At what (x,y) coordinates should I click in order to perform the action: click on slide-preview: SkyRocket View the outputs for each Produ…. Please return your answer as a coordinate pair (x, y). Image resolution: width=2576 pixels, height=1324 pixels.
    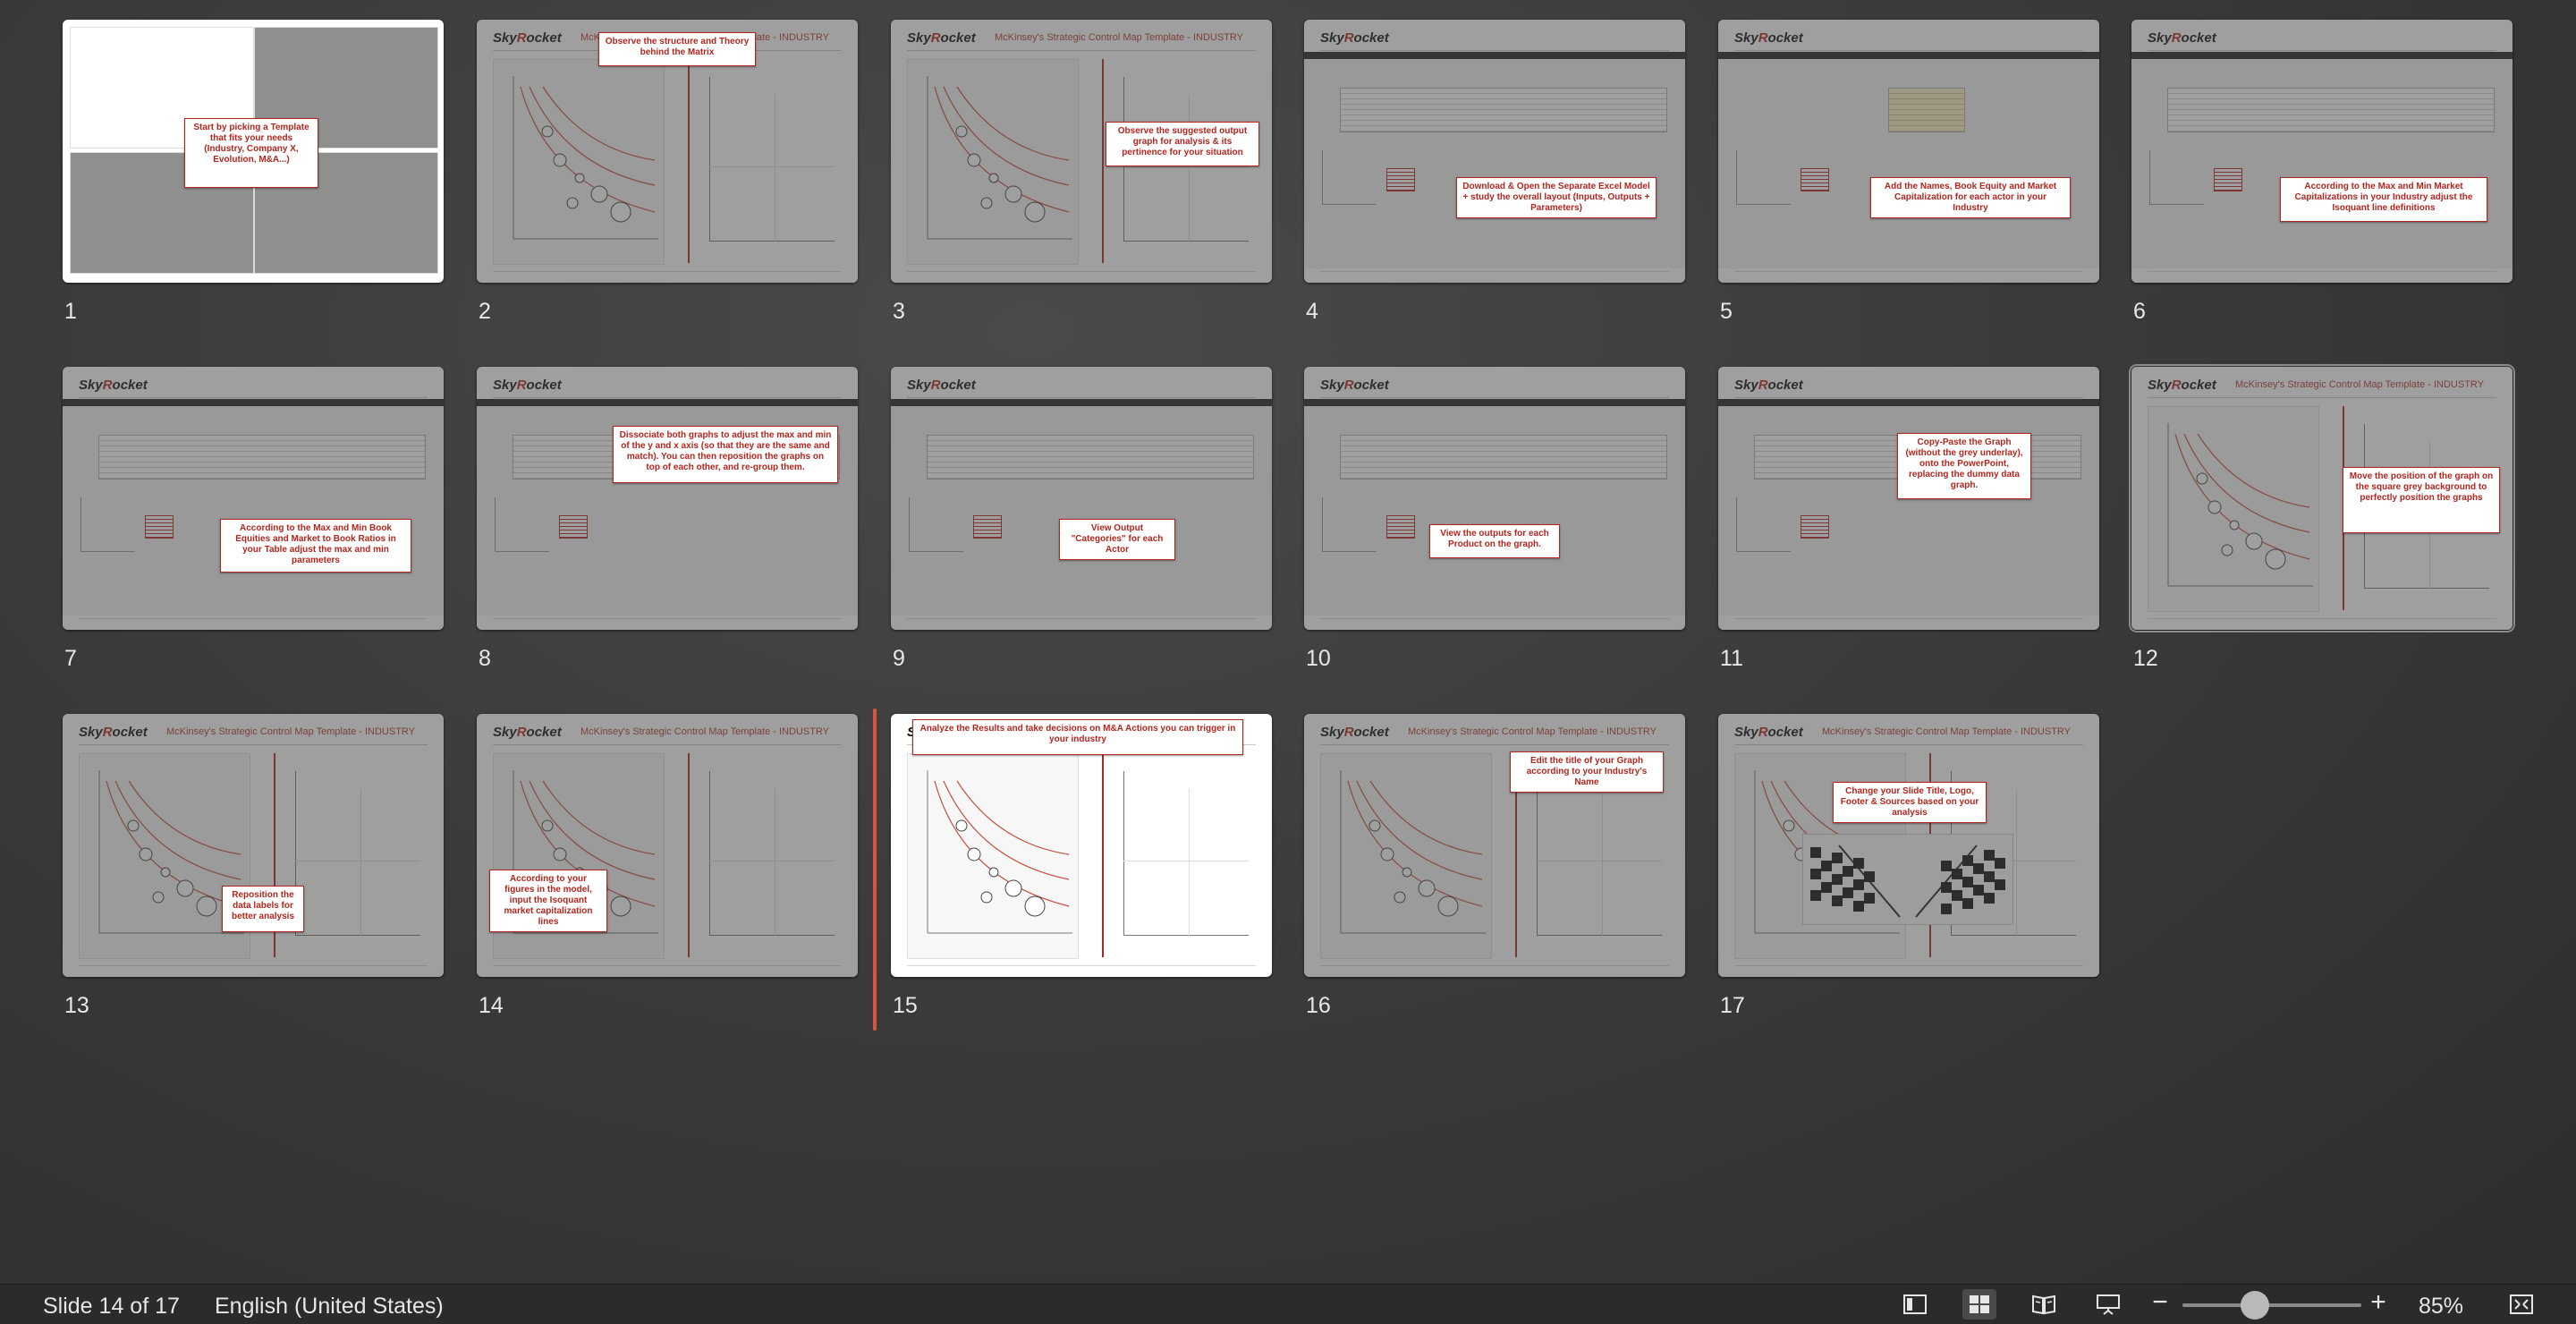
    Looking at the image, I should click on (1494, 499).